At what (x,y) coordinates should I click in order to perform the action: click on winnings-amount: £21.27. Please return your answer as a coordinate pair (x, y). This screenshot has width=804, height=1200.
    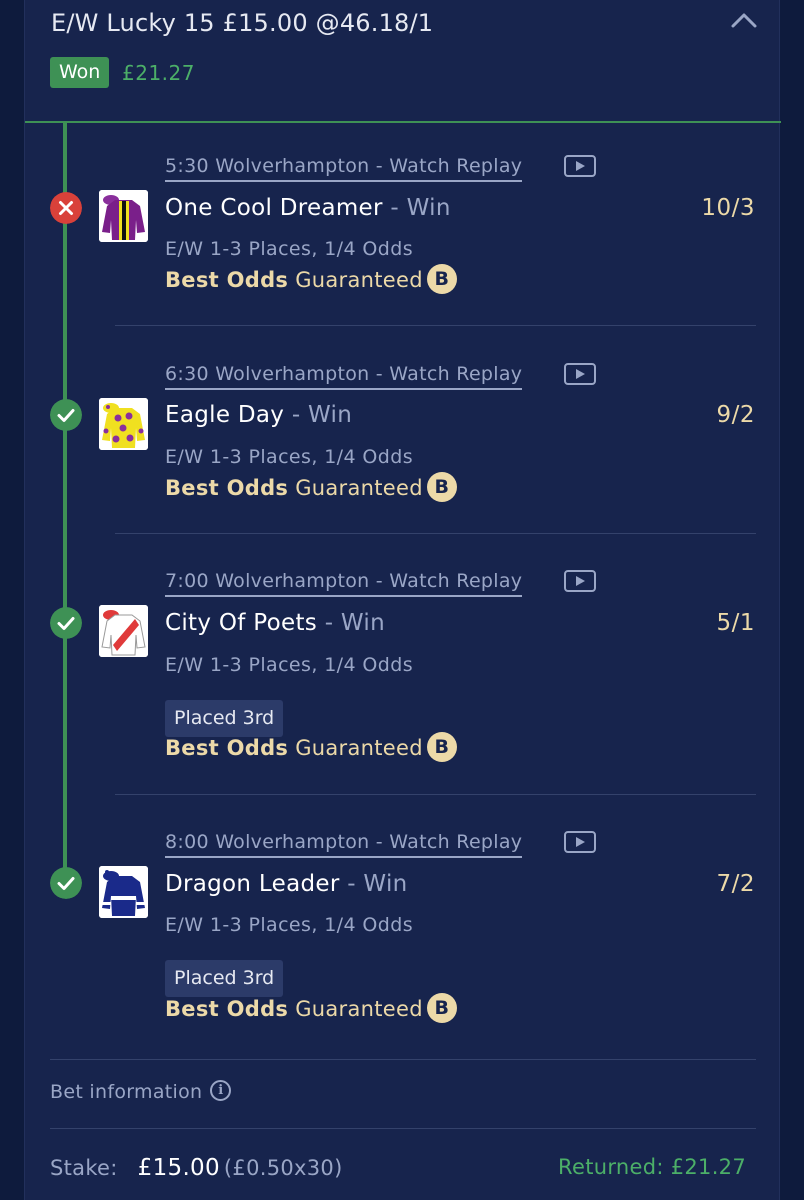
    Looking at the image, I should click on (158, 73).